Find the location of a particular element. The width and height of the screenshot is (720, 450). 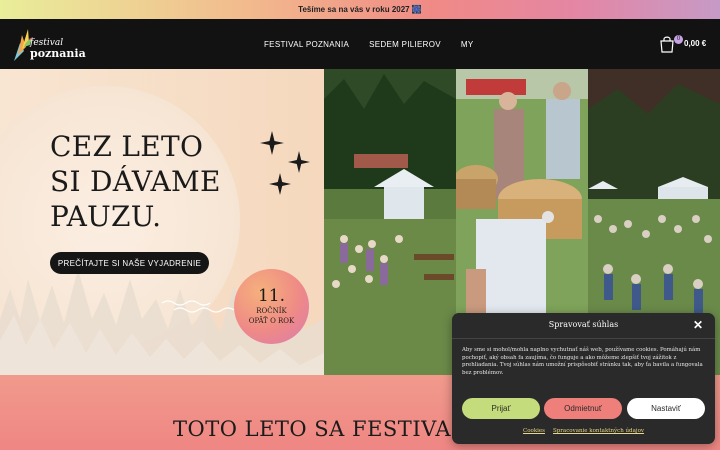

edition-badge: 11. ROČNÍK OPÄŤ O ROK is located at coordinates (271, 306).